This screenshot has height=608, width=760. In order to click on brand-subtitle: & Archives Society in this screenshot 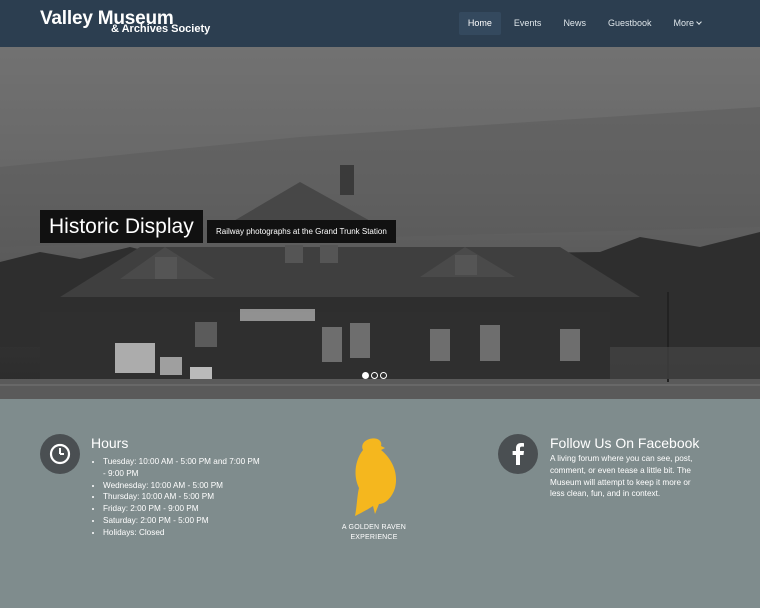, I will do `click(161, 29)`.